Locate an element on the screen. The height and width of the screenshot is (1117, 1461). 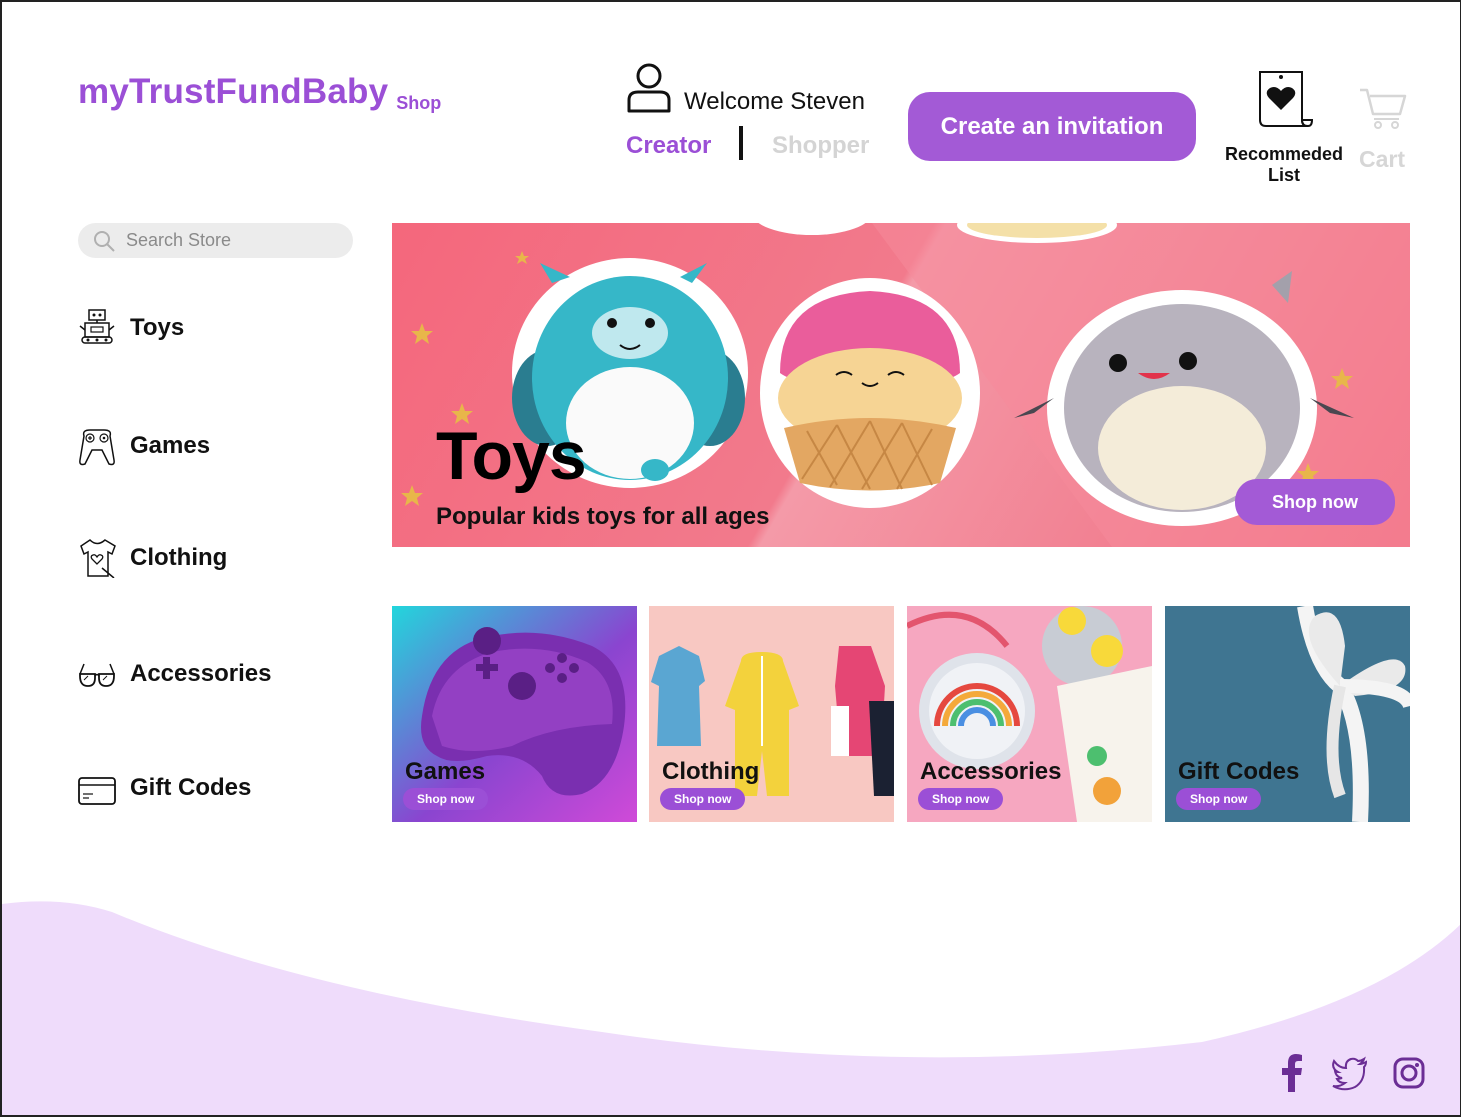
brand-sub: Shop is located at coordinates (419, 103).